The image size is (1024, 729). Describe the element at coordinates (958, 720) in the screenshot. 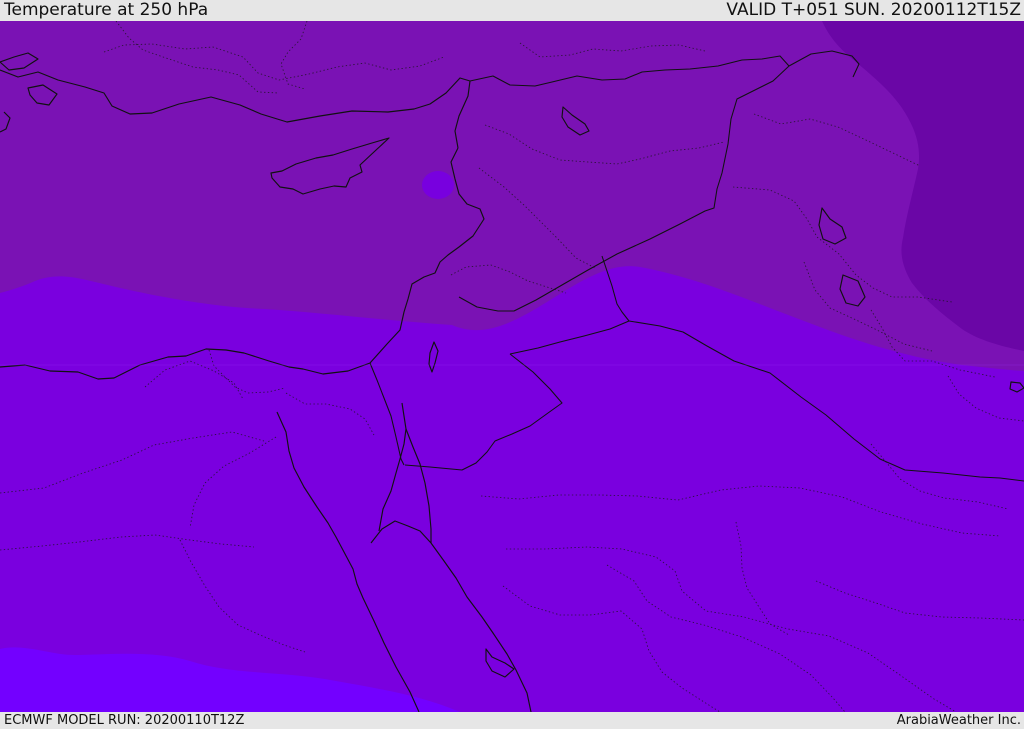

I see `credit-label: ArabiaWeather Inc.` at that location.